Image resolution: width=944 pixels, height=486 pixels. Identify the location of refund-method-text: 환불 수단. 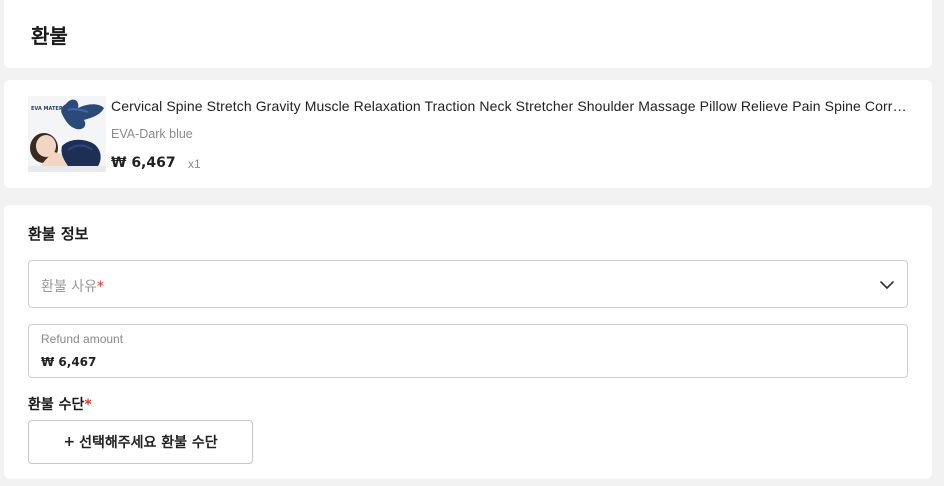
(56, 405).